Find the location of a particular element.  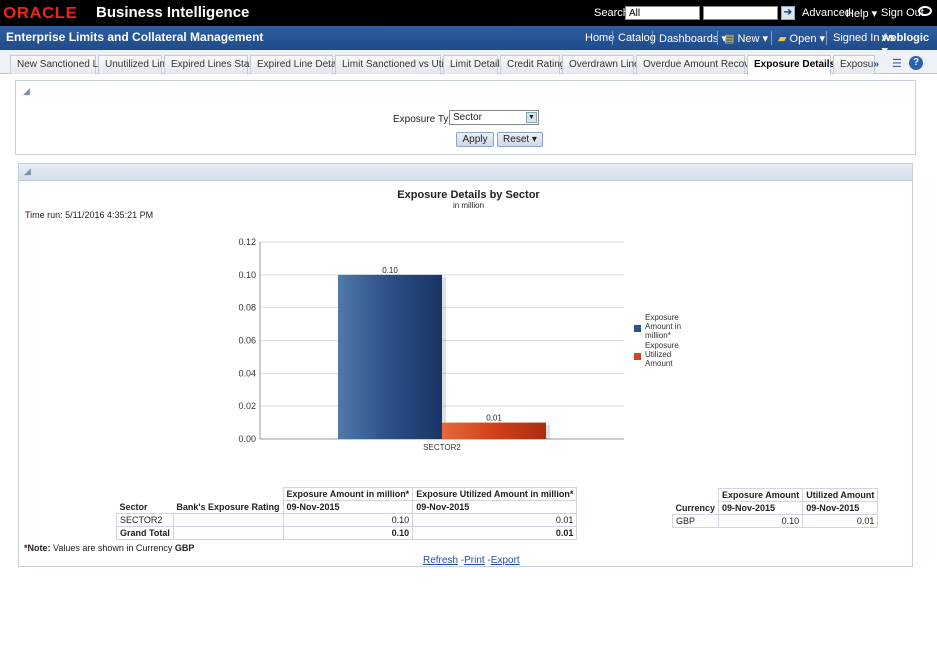

oracle-logo: ORACLE is located at coordinates (40, 13).